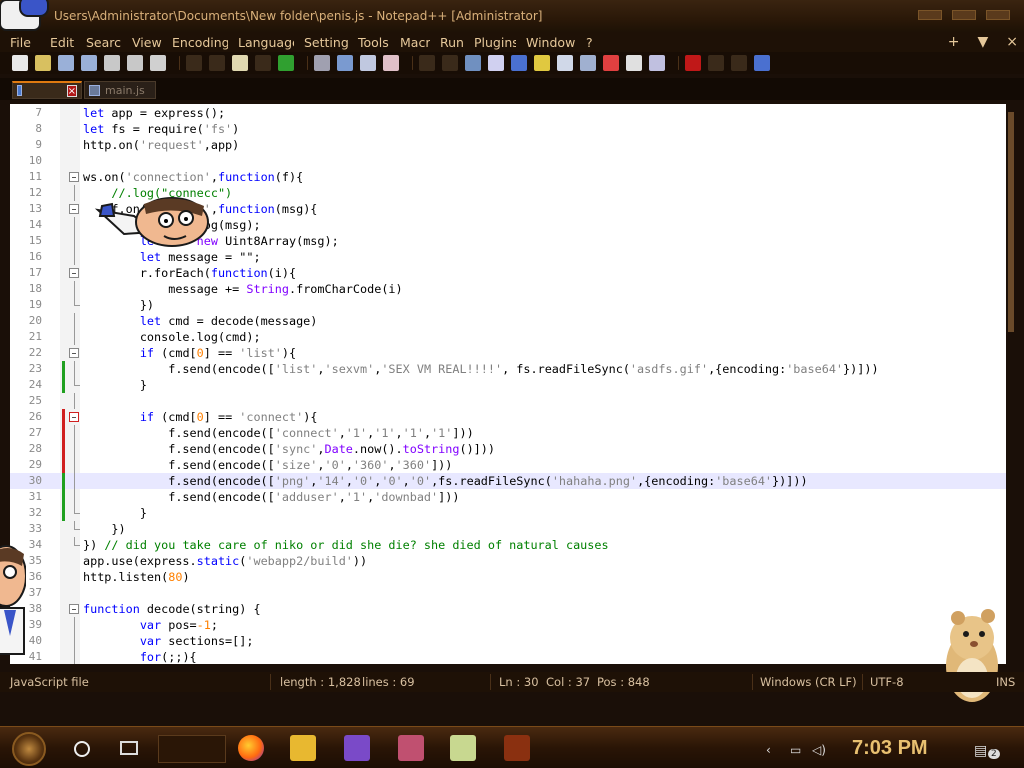 This screenshot has width=1024, height=768. Describe the element at coordinates (189, 353) in the screenshot. I see `code-text: if (cmd[0] == 'list'){` at that location.